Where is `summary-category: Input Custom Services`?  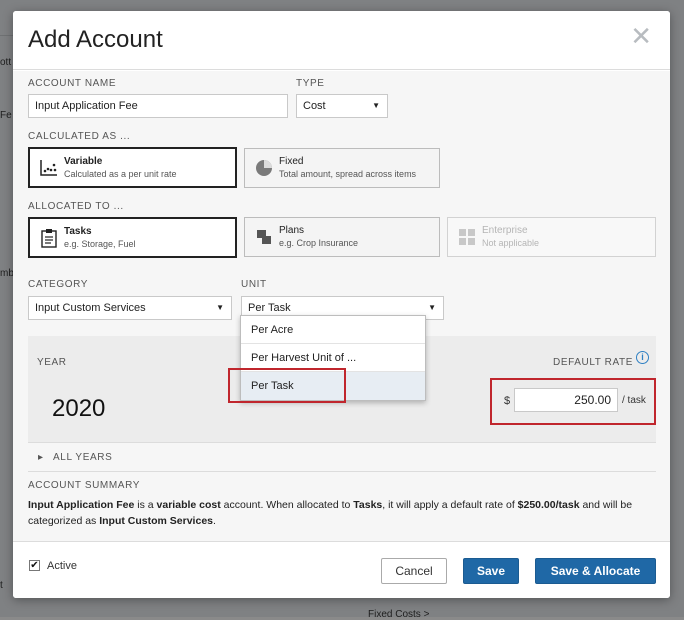
summary-category: Input Custom Services is located at coordinates (156, 521).